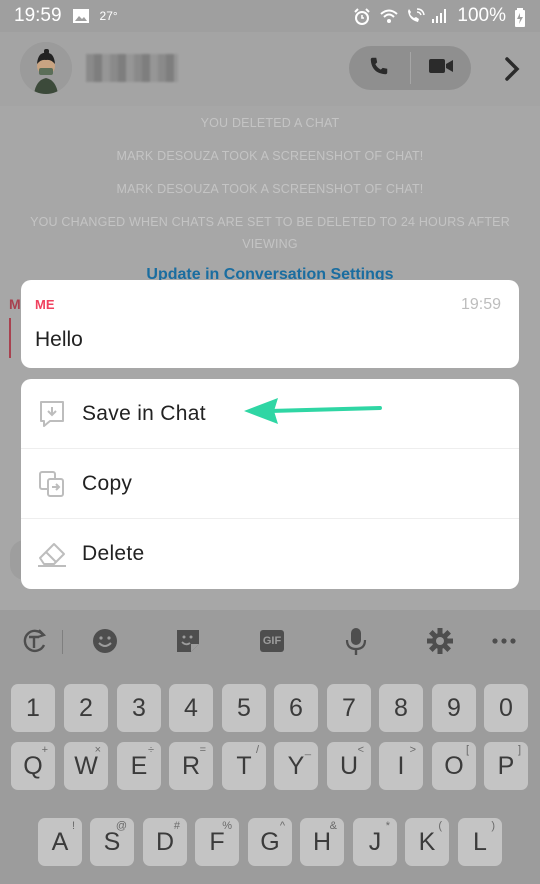 The height and width of the screenshot is (884, 540). I want to click on key-label: G, so click(270, 841).